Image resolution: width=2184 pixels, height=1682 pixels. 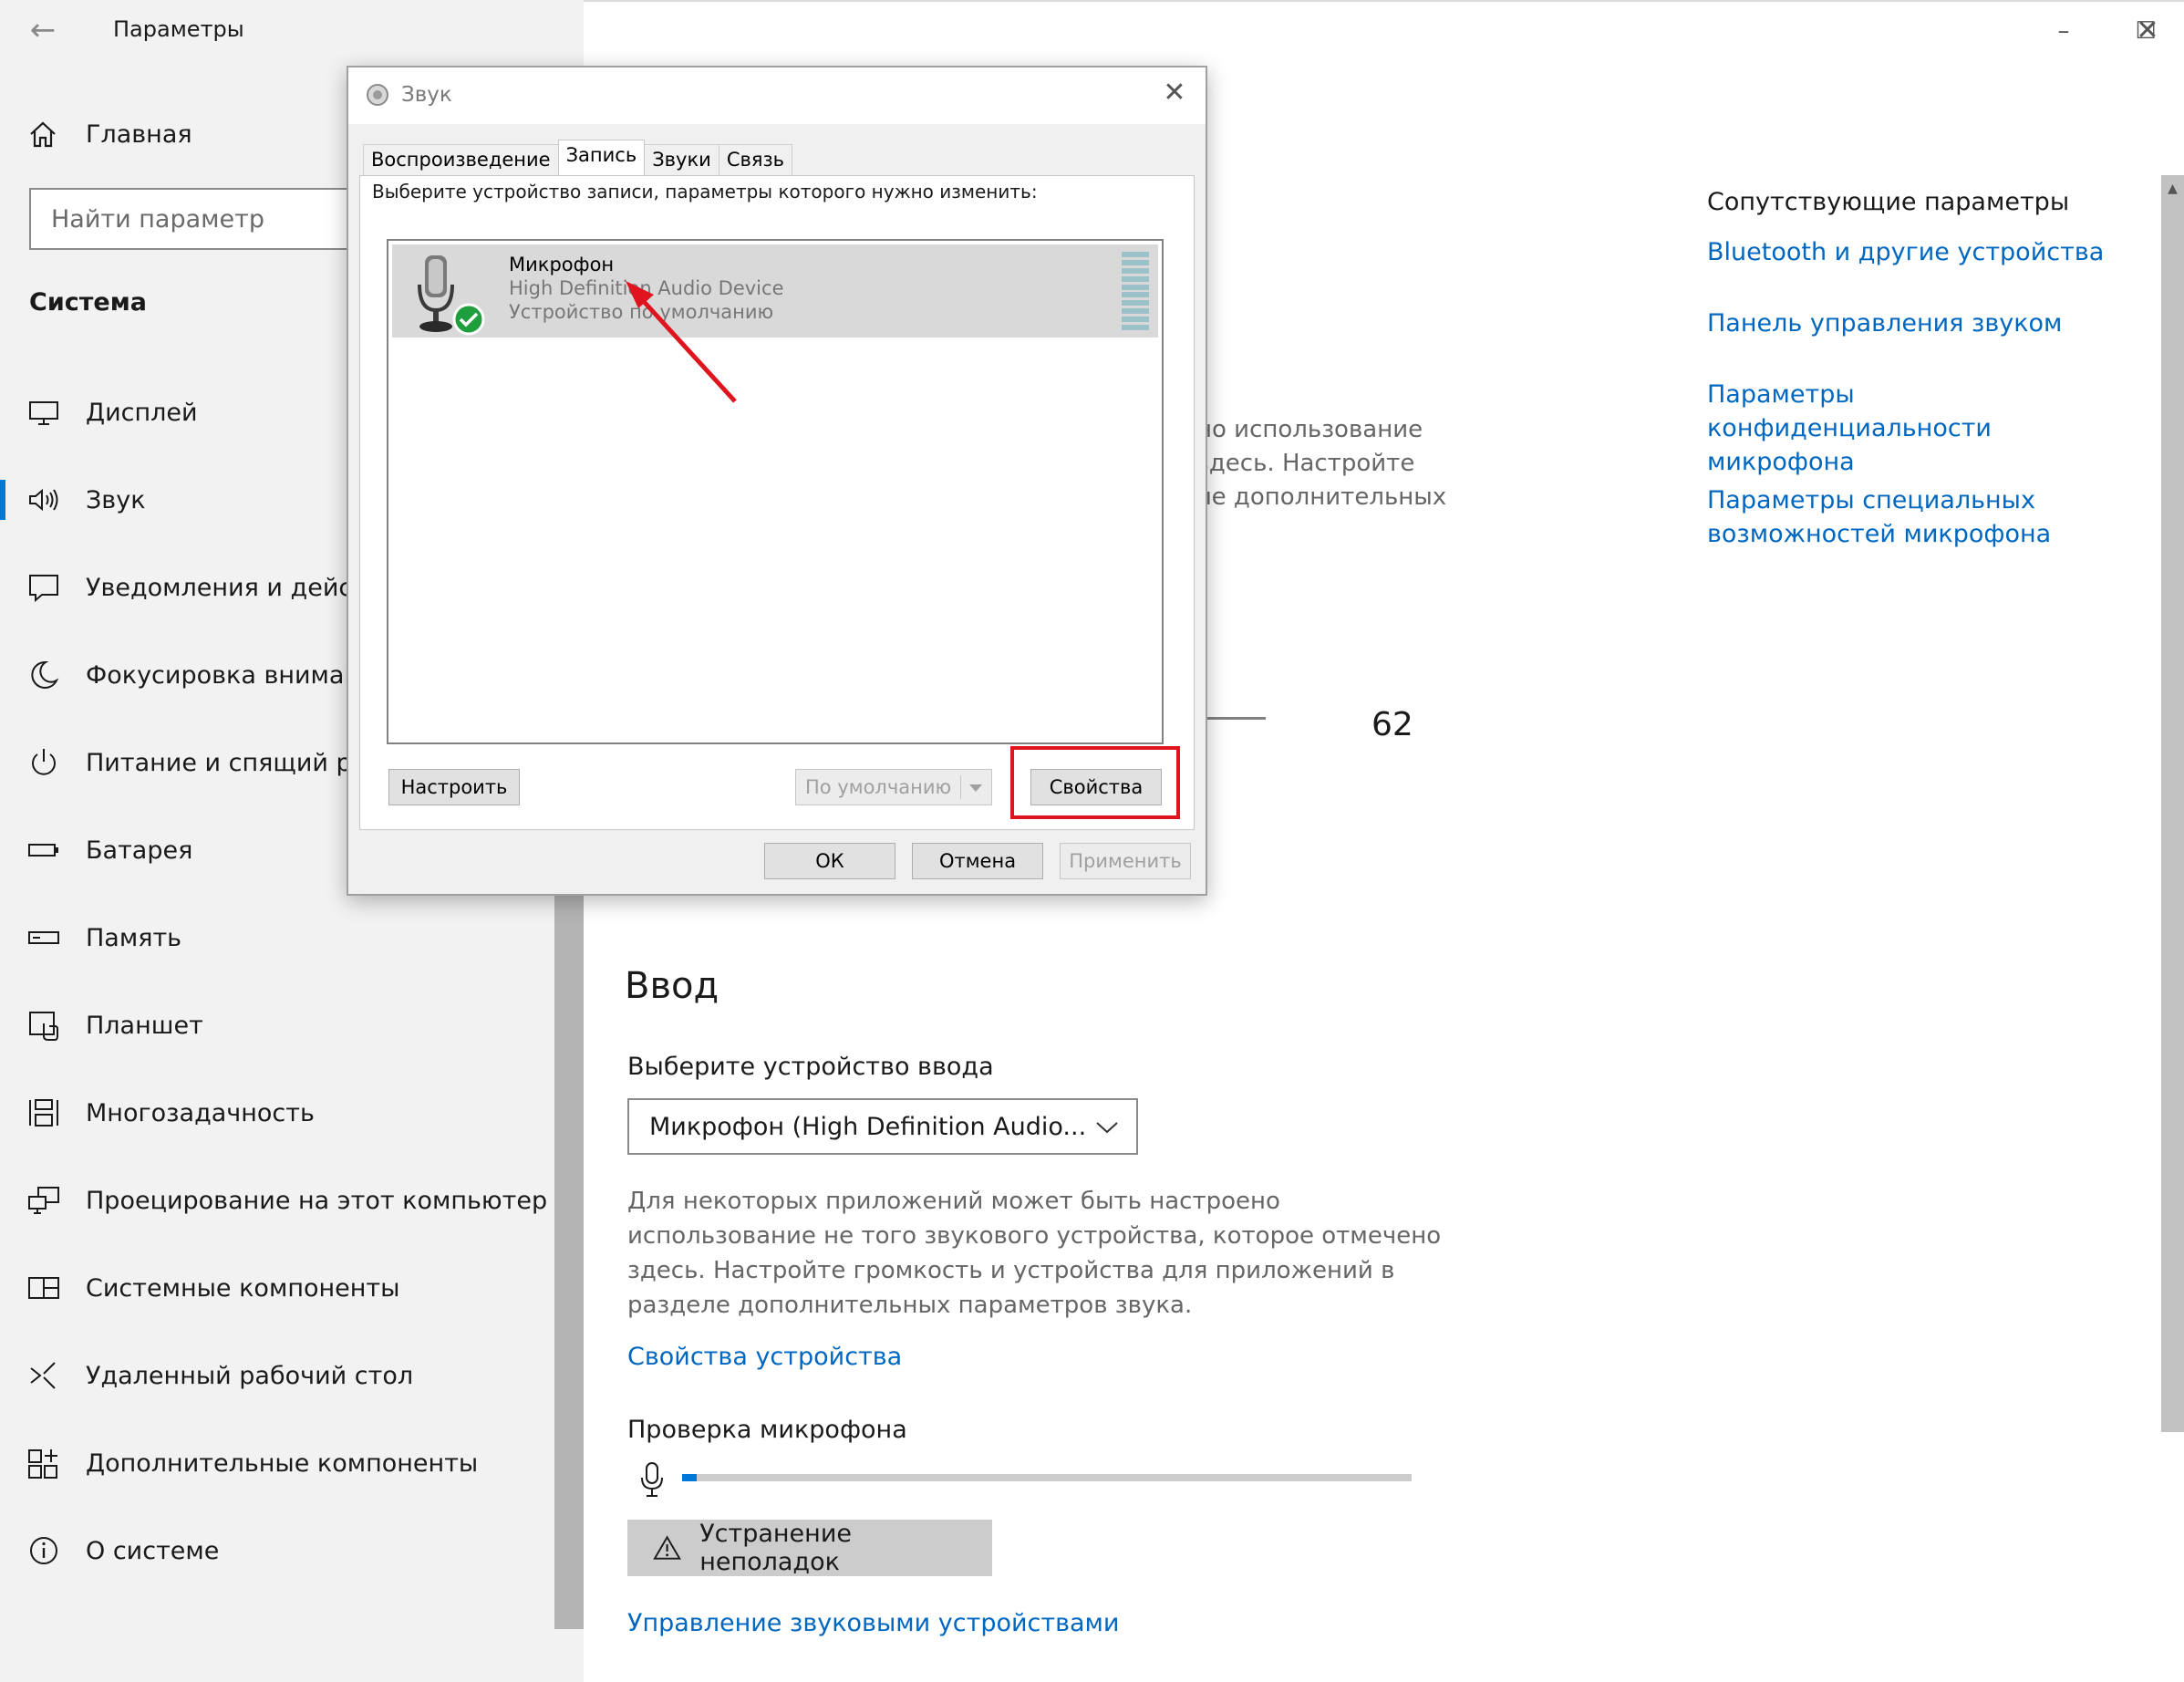 What do you see at coordinates (239, 675) in the screenshot?
I see `sidebar-item-label: Фокусировка внимания` at bounding box center [239, 675].